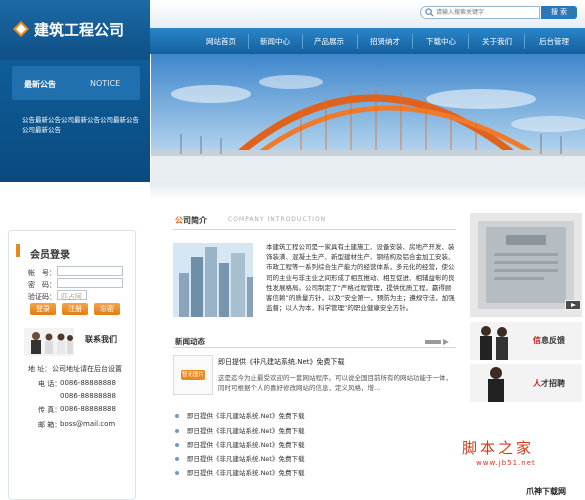  What do you see at coordinates (497, 42) in the screenshot?
I see `nav-item-about: 关于我们` at bounding box center [497, 42].